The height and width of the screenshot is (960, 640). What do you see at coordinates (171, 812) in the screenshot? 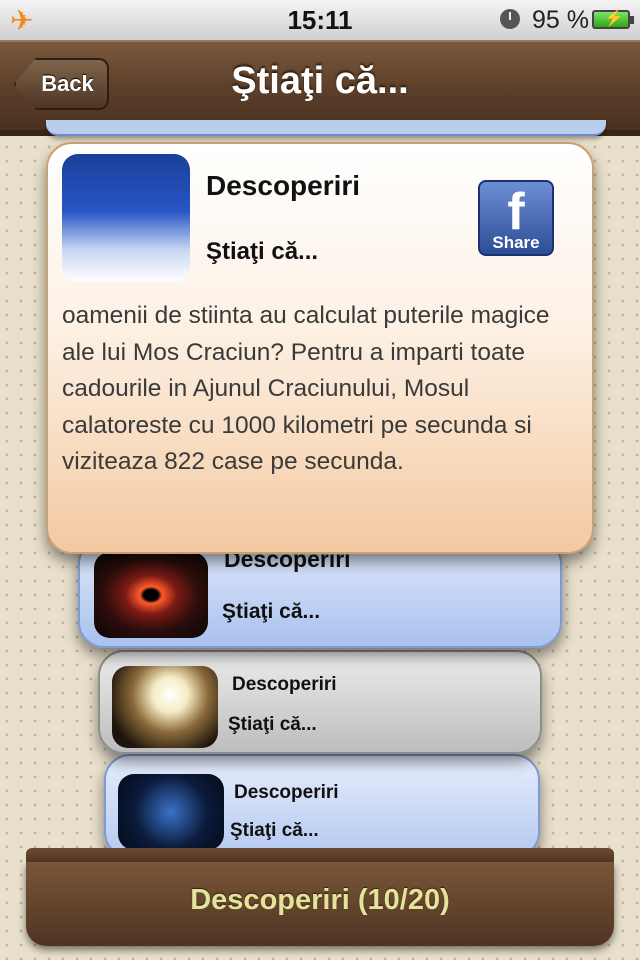
I see `dna-figure-thumbnail` at bounding box center [171, 812].